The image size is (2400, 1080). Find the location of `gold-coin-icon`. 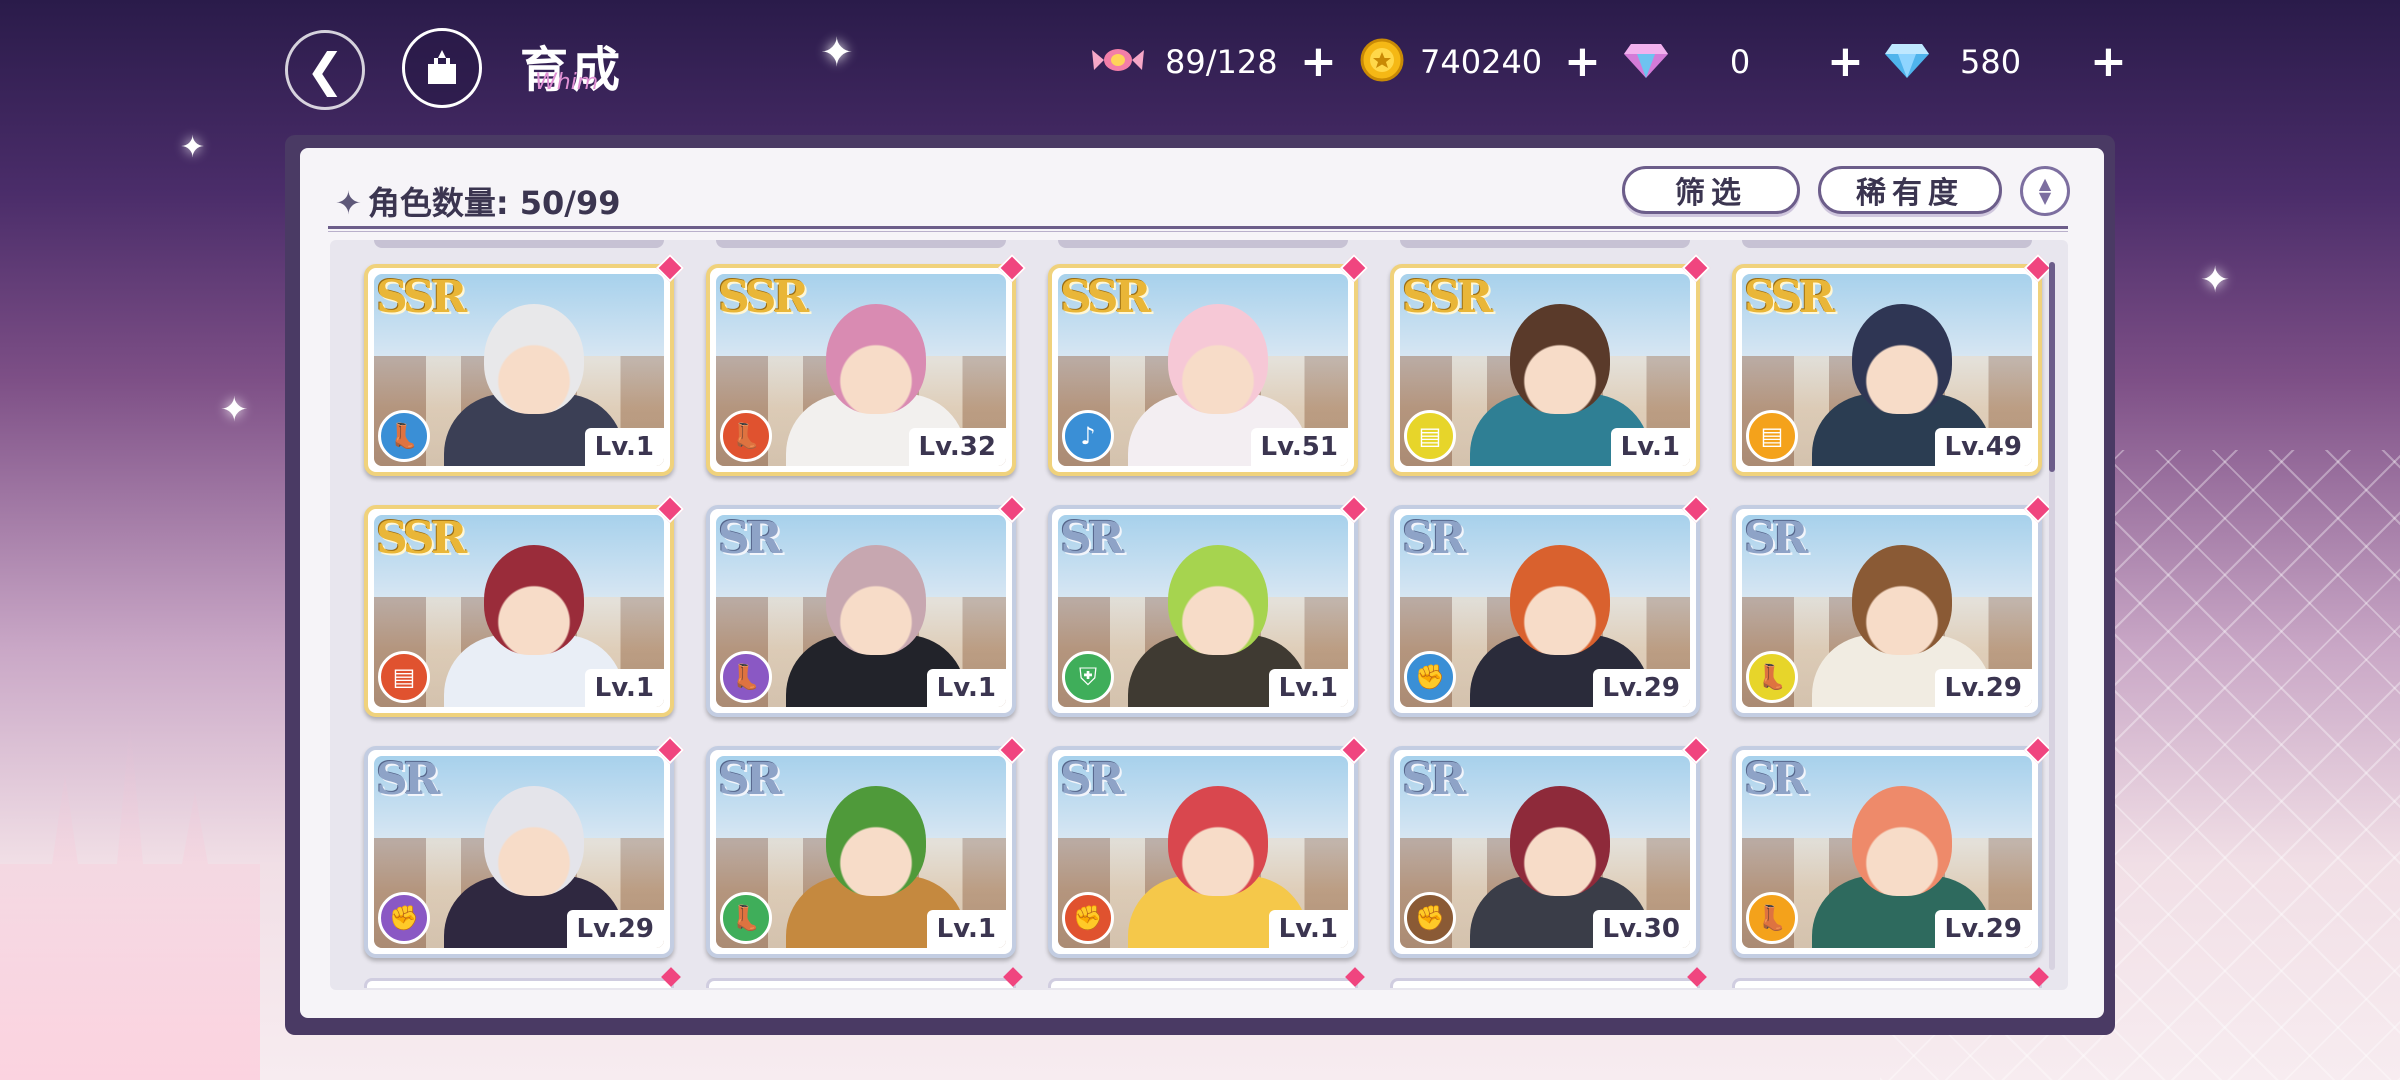

gold-coin-icon is located at coordinates (1382, 60).